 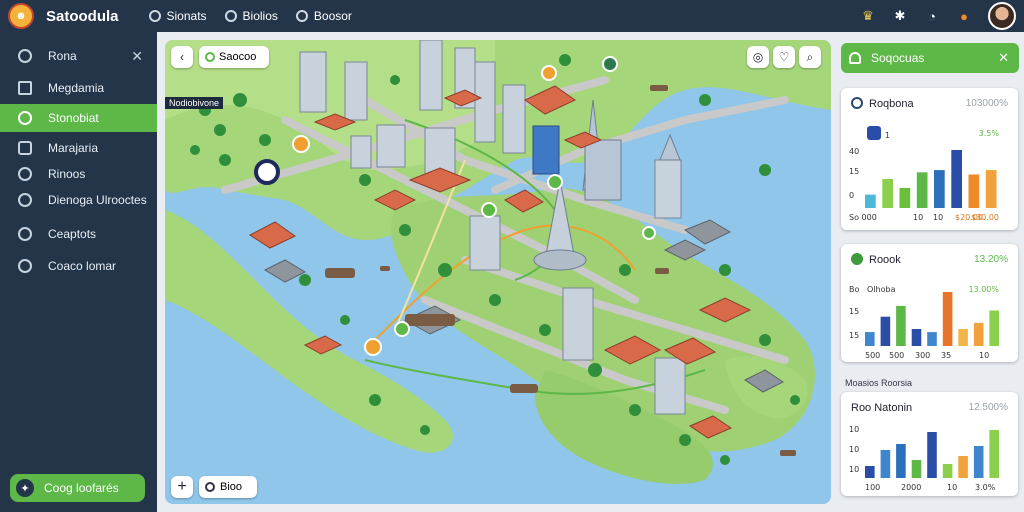 What do you see at coordinates (228, 487) in the screenshot?
I see `zoom-level-chip: Bioo` at bounding box center [228, 487].